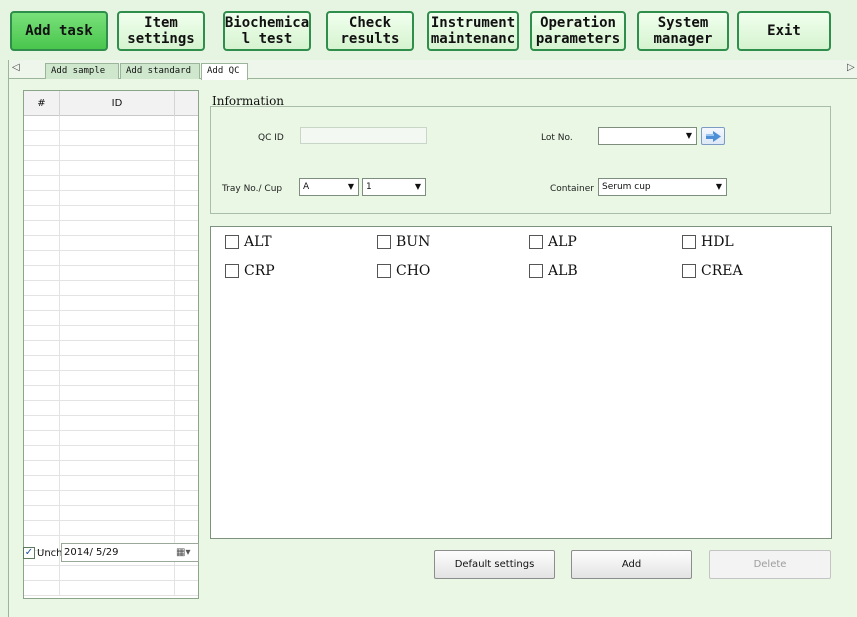  Describe the element at coordinates (267, 31) in the screenshot. I see `biochemical-test-button: Biochemica l test` at that location.